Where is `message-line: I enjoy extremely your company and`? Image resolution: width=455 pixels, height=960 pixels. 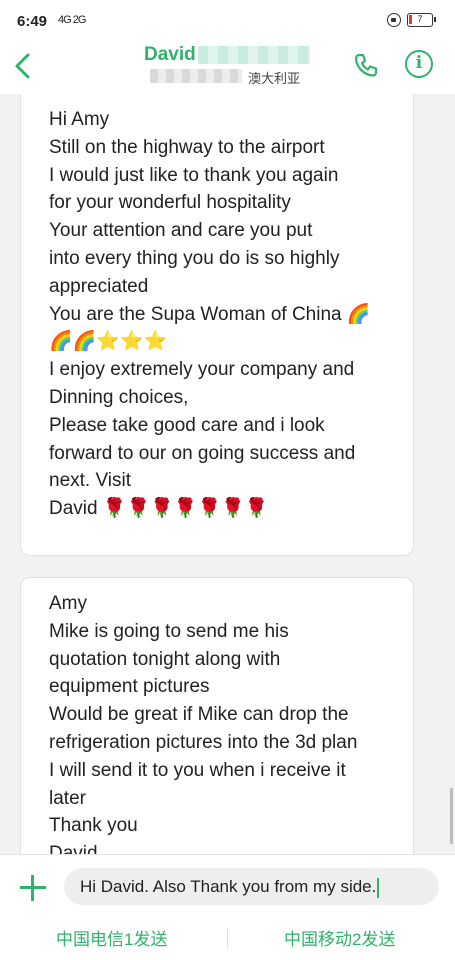 message-line: I enjoy extremely your company and is located at coordinates (202, 370).